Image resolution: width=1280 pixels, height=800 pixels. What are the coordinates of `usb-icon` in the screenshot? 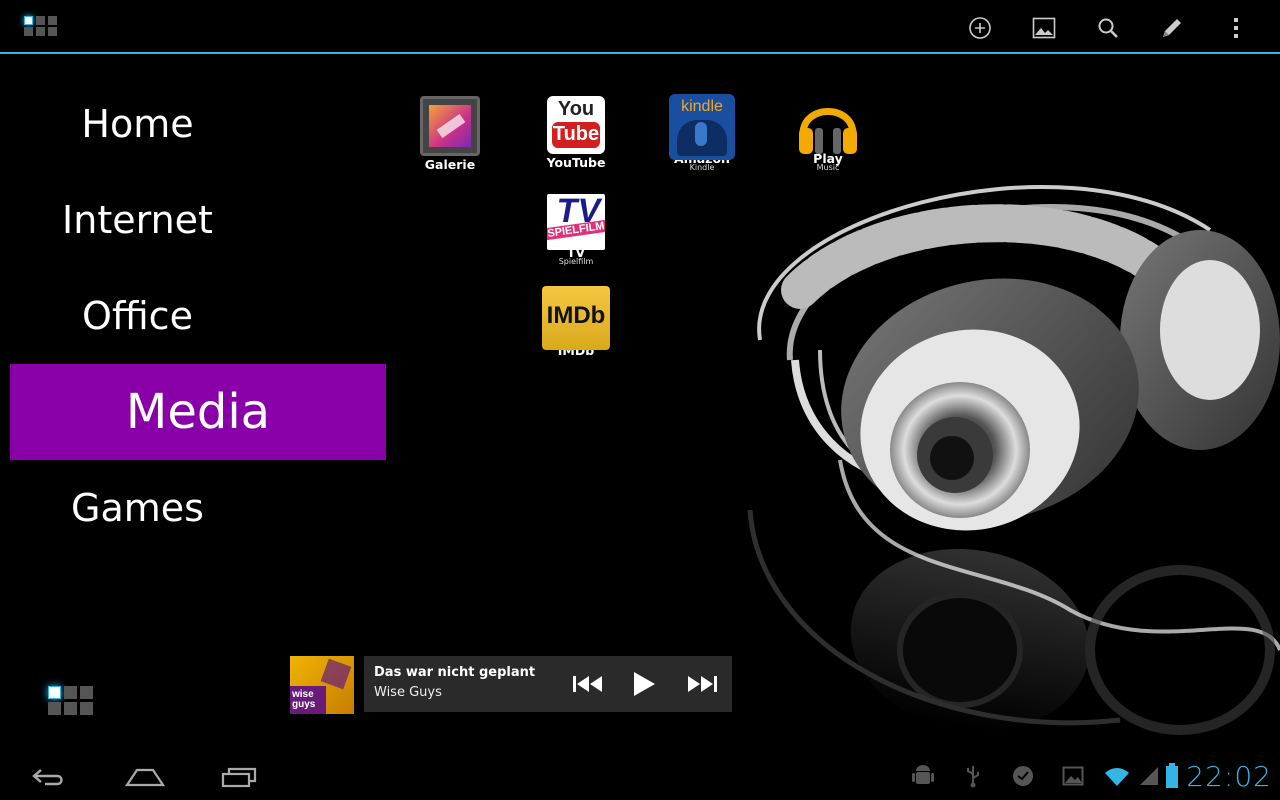 It's located at (973, 776).